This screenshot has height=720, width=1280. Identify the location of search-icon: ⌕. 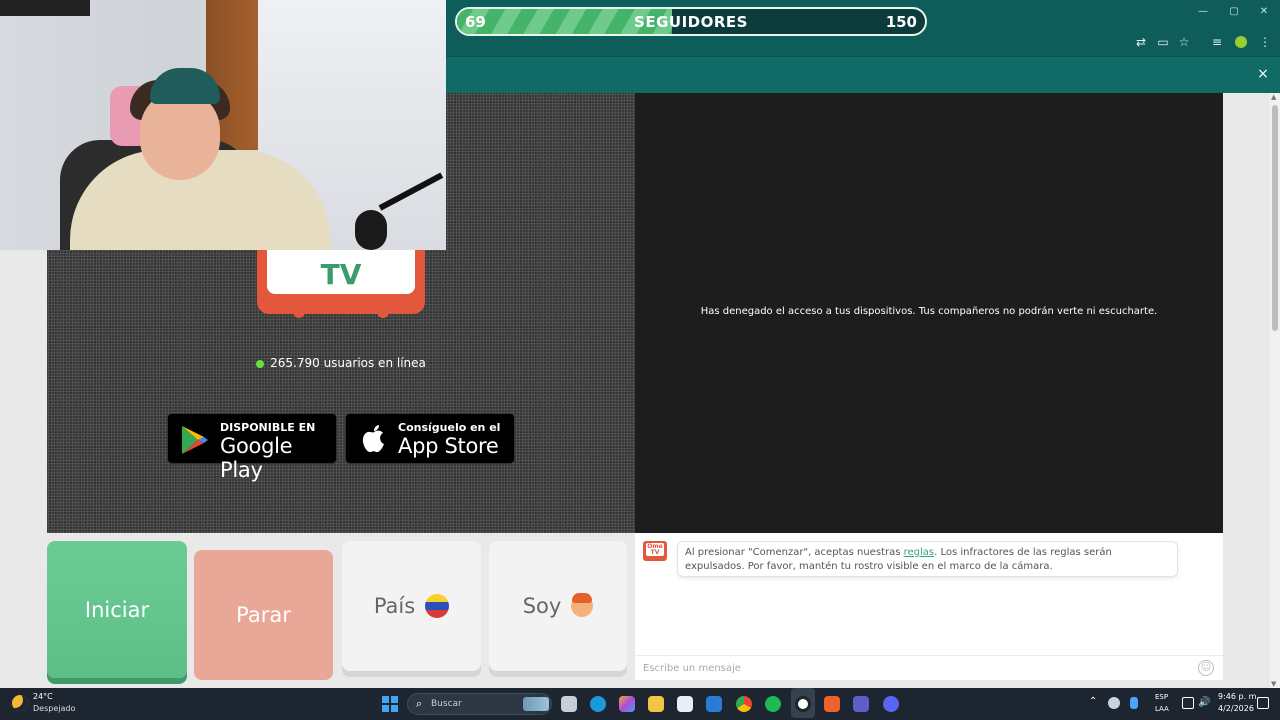
(419, 703).